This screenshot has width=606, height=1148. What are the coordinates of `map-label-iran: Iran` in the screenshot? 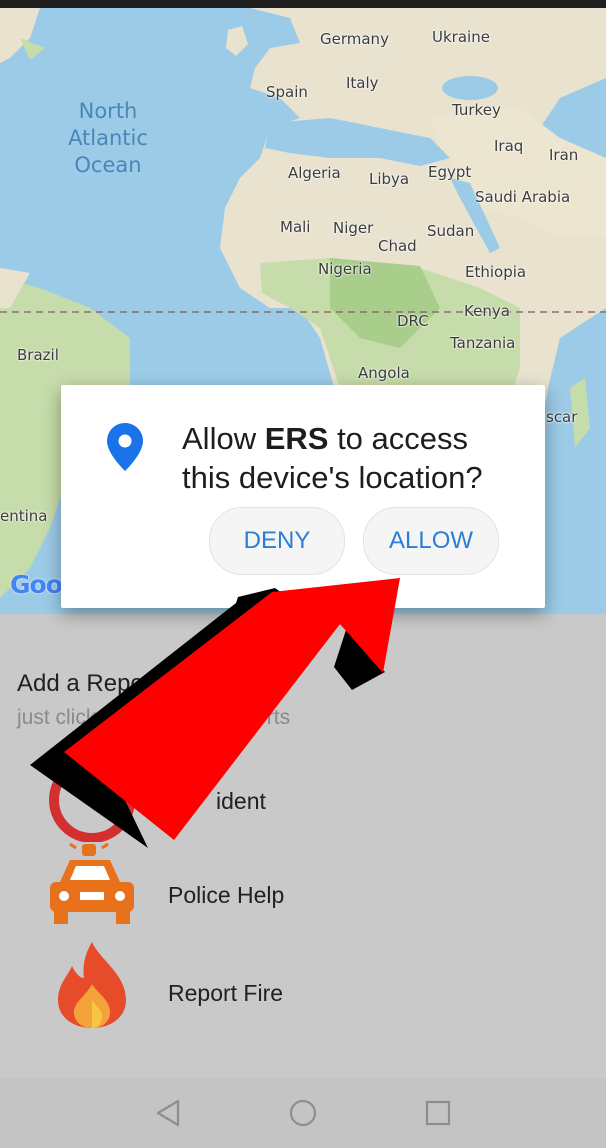 It's located at (564, 155).